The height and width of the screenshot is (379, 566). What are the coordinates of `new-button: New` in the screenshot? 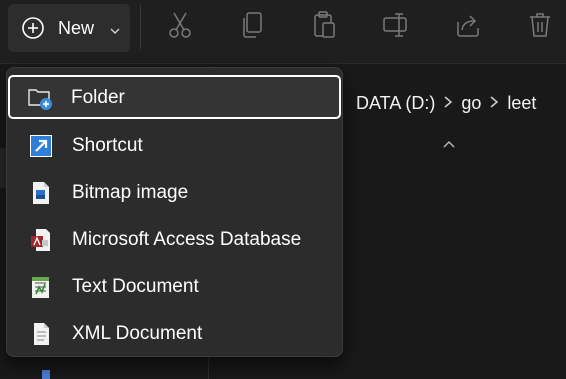 It's located at (69, 28).